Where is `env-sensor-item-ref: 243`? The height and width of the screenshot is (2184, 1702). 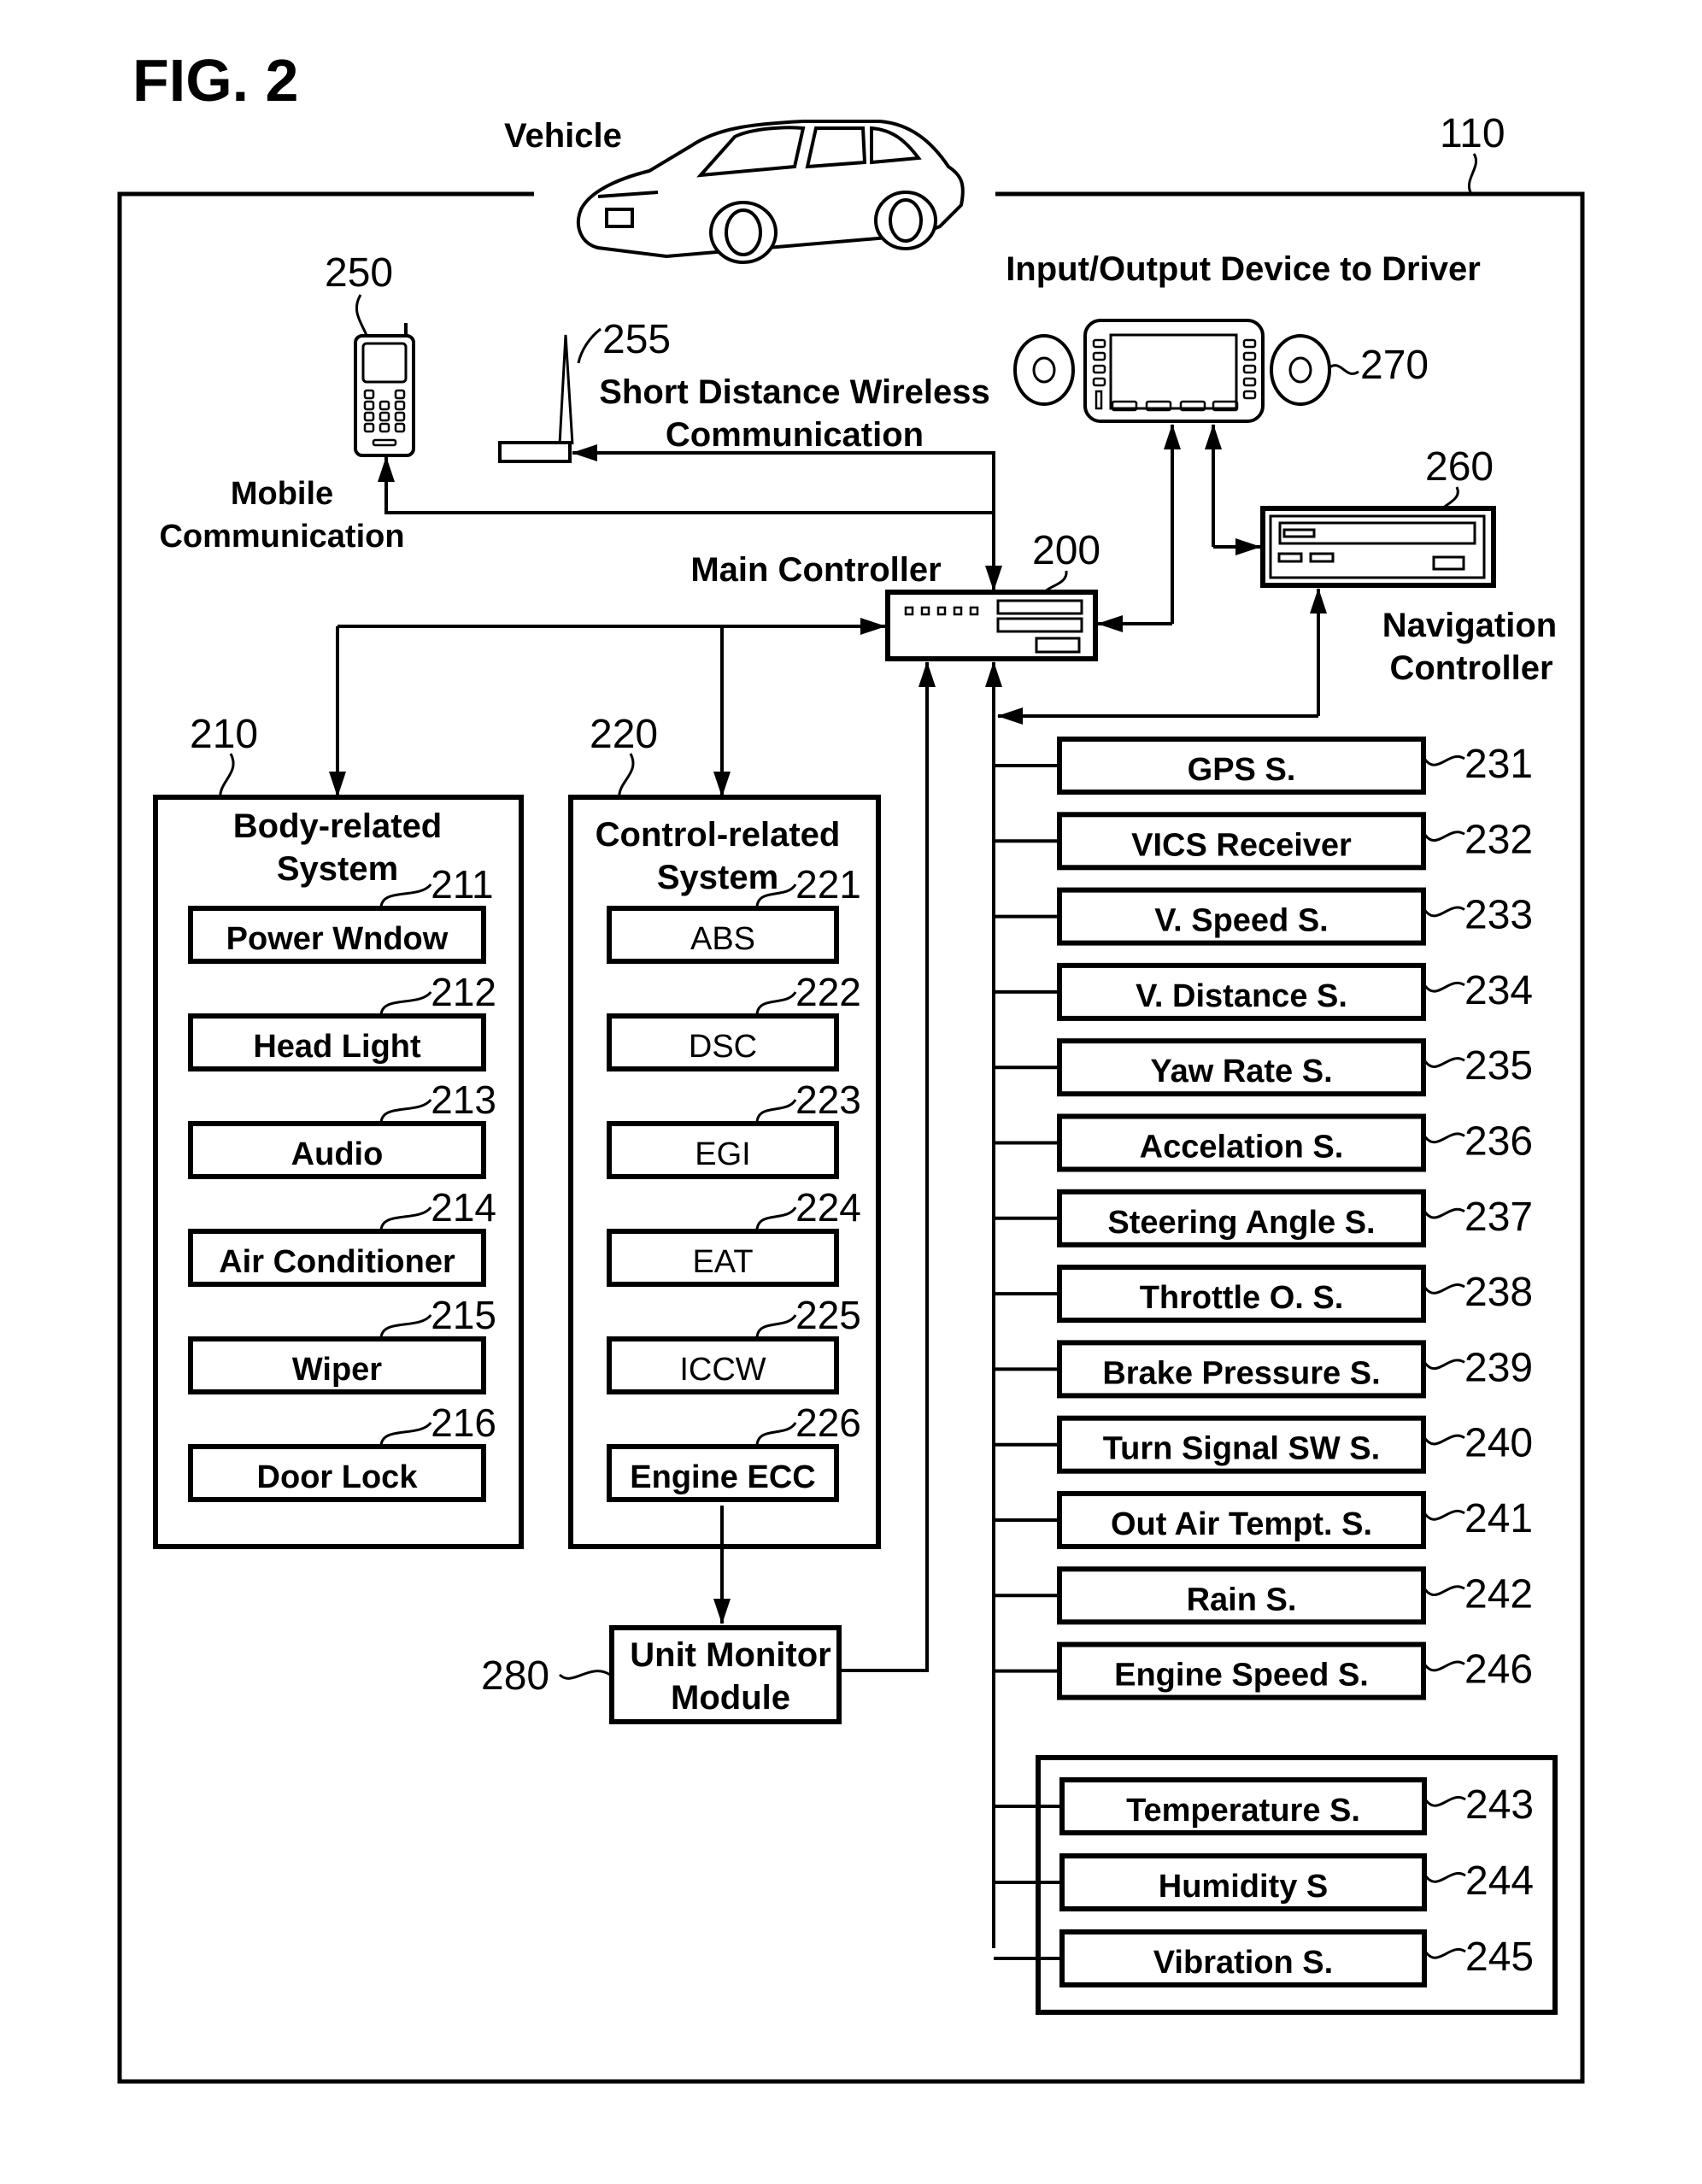 env-sensor-item-ref: 243 is located at coordinates (1499, 1805).